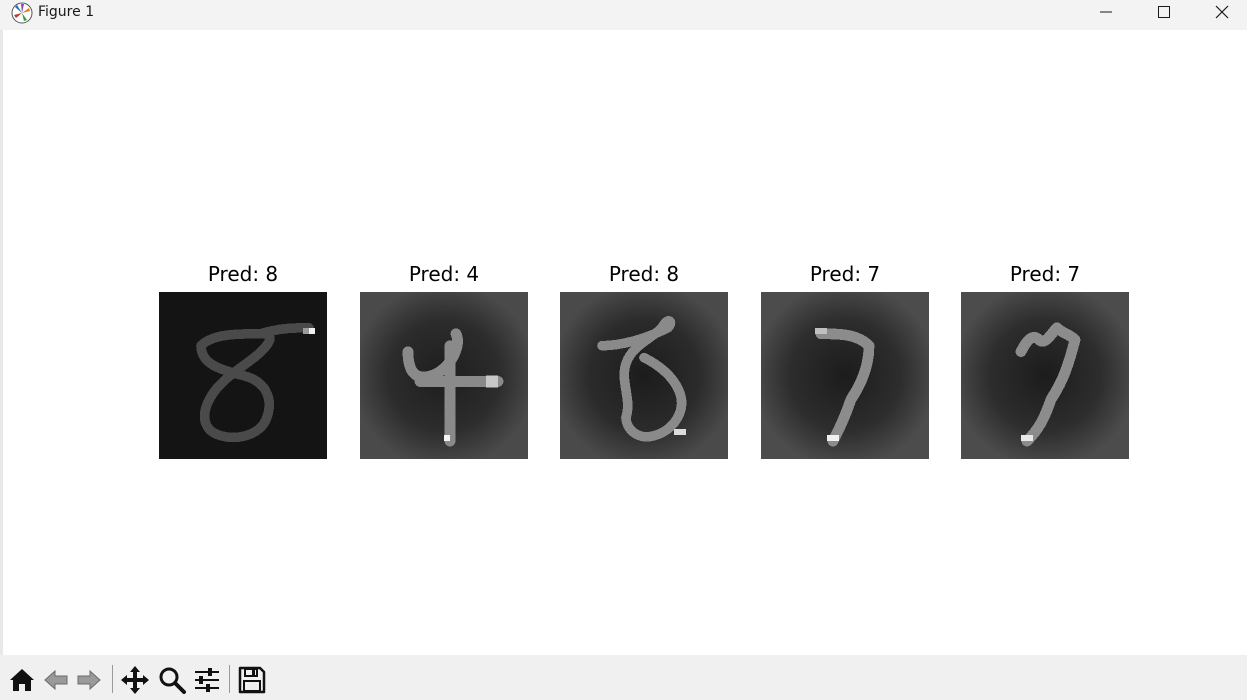  I want to click on close-icon, so click(1222, 12).